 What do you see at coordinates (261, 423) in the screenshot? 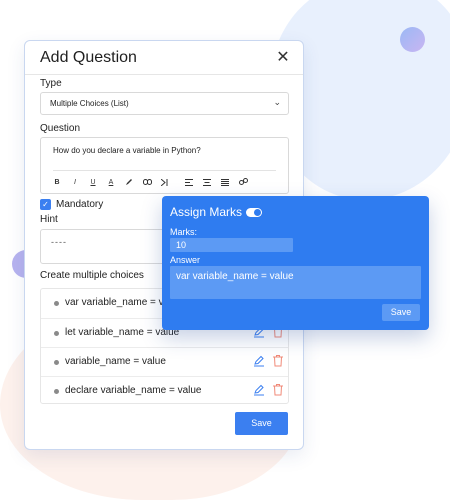
I see `save-button: Save` at bounding box center [261, 423].